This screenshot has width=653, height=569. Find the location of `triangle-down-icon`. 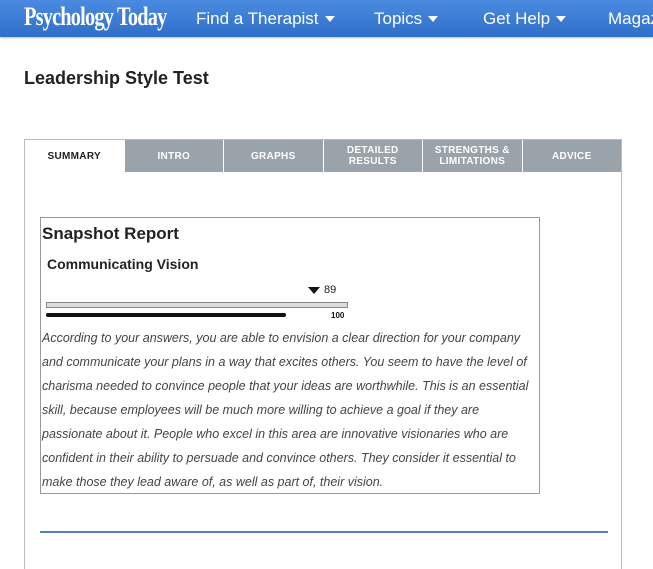

triangle-down-icon is located at coordinates (314, 290).